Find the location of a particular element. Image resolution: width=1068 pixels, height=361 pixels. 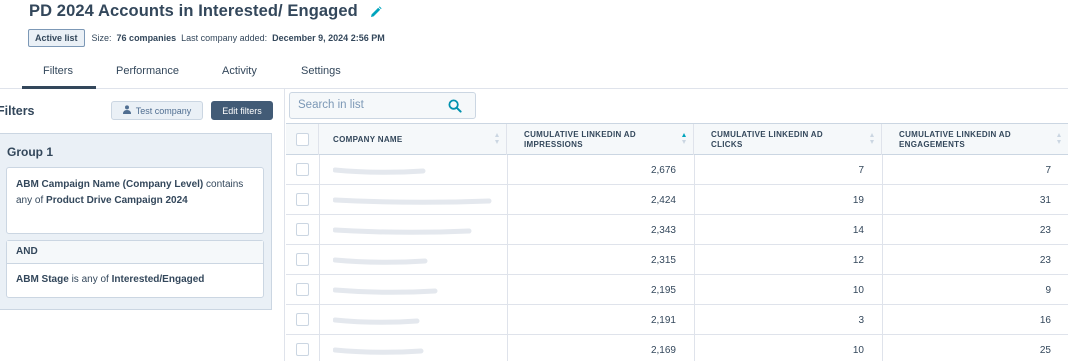

search-input: Search in list is located at coordinates (382, 105).